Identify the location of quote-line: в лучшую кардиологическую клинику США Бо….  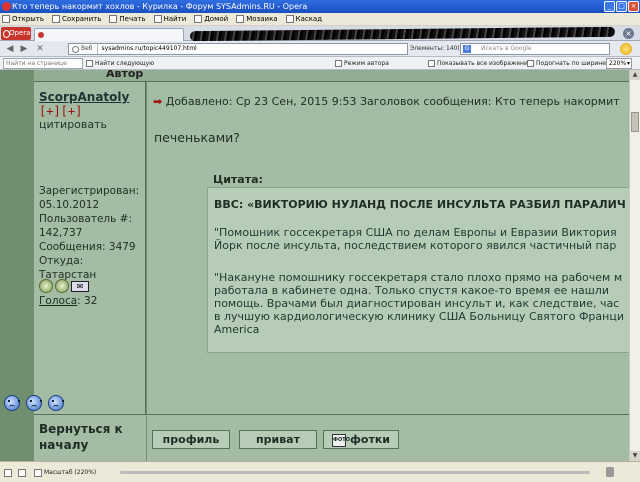
(419, 316).